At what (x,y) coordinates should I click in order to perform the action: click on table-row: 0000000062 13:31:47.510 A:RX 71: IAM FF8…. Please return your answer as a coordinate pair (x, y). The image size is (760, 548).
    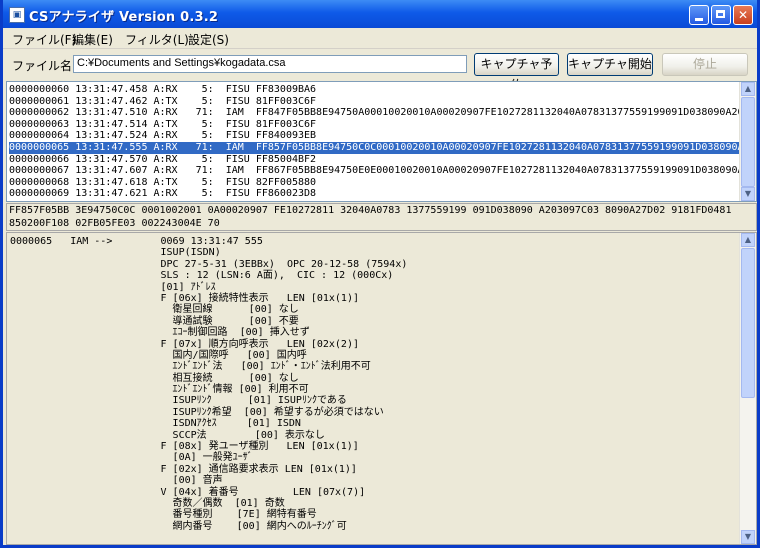
    Looking at the image, I should click on (375, 113).